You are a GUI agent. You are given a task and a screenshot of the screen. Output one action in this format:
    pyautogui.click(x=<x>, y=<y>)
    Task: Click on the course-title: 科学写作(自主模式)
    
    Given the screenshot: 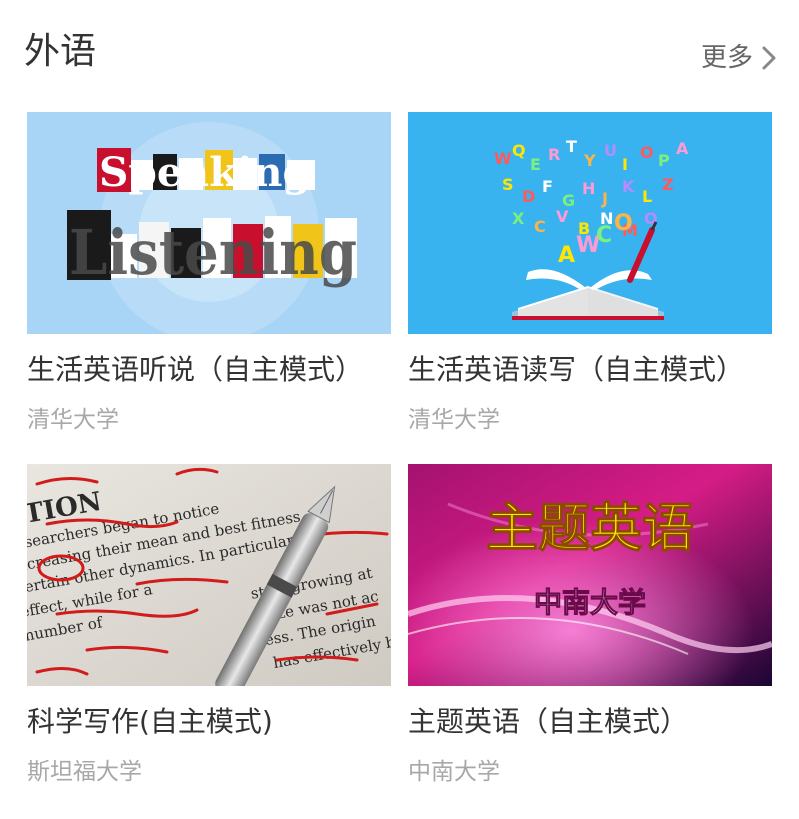 What is the action you would take?
    pyautogui.click(x=150, y=721)
    